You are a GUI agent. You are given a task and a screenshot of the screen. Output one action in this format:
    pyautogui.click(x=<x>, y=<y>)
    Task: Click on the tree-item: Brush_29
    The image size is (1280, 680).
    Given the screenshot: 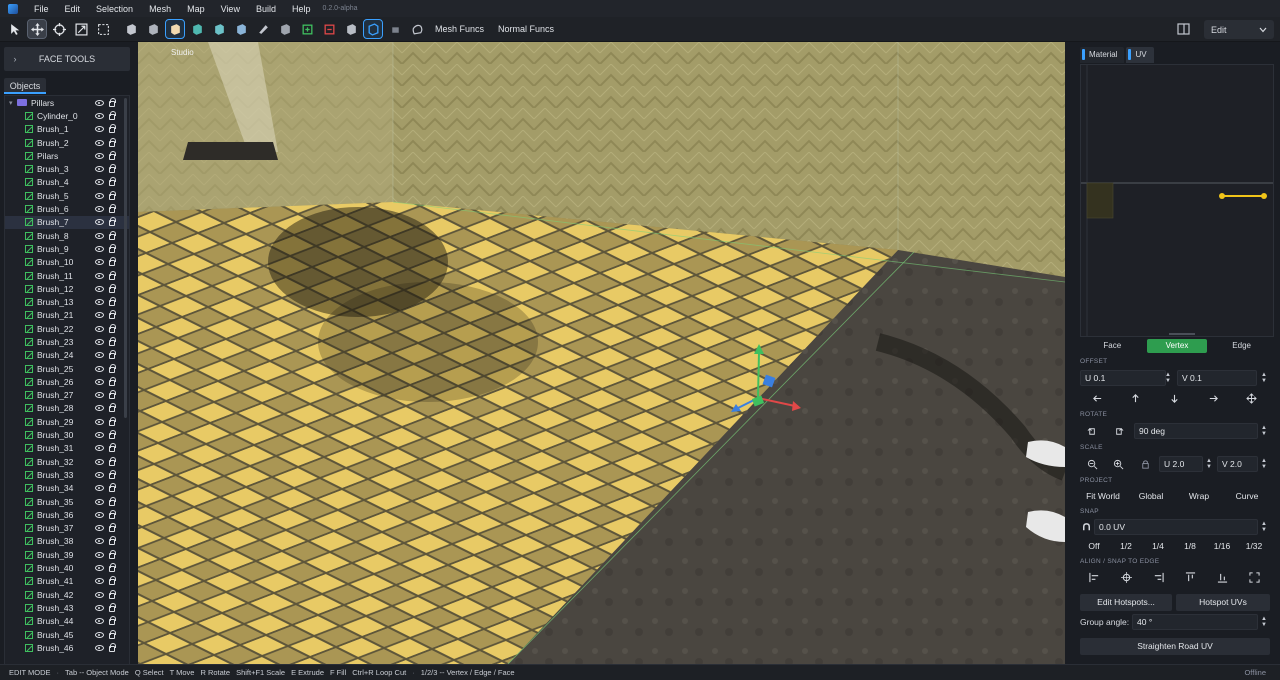 What is the action you would take?
    pyautogui.click(x=67, y=421)
    